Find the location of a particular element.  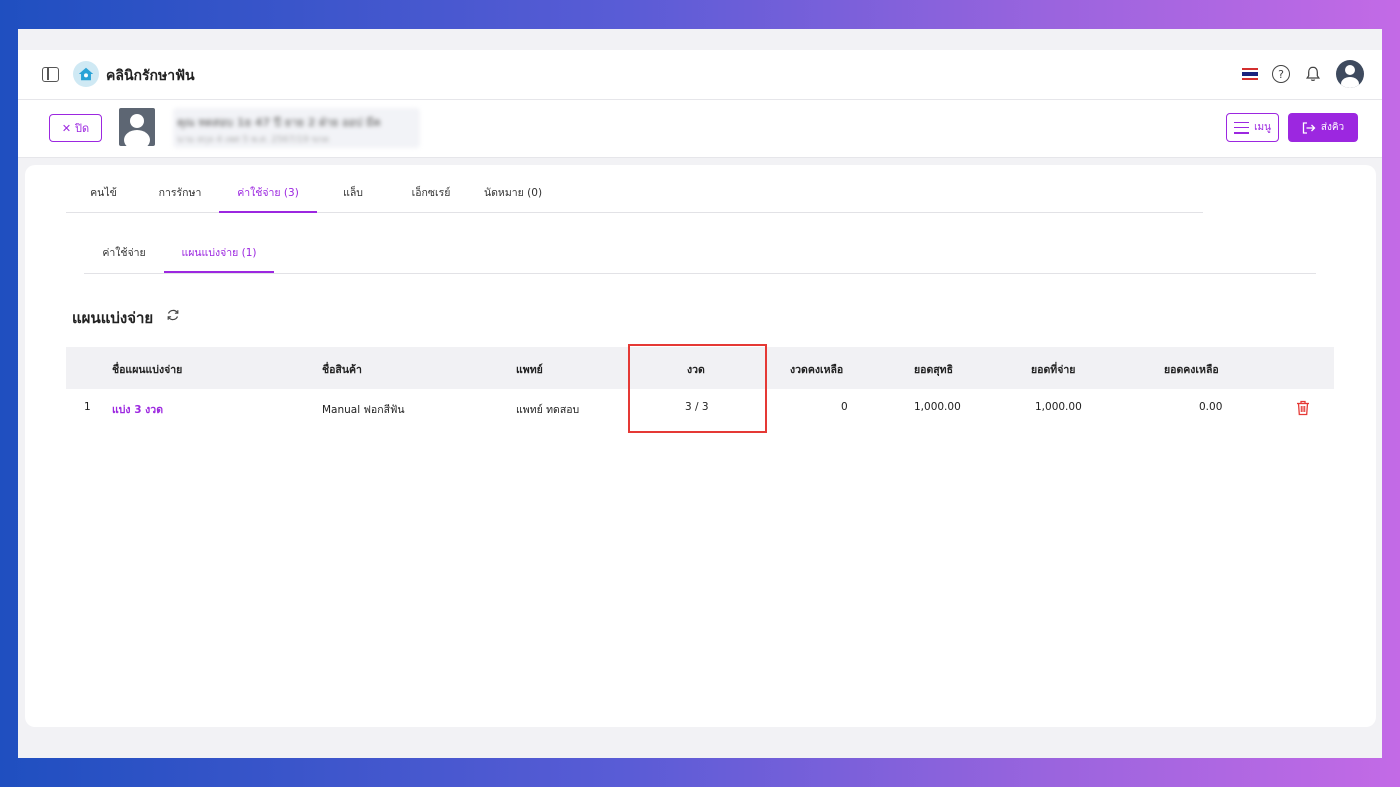

close-button: ✕ ปิด is located at coordinates (75, 128).